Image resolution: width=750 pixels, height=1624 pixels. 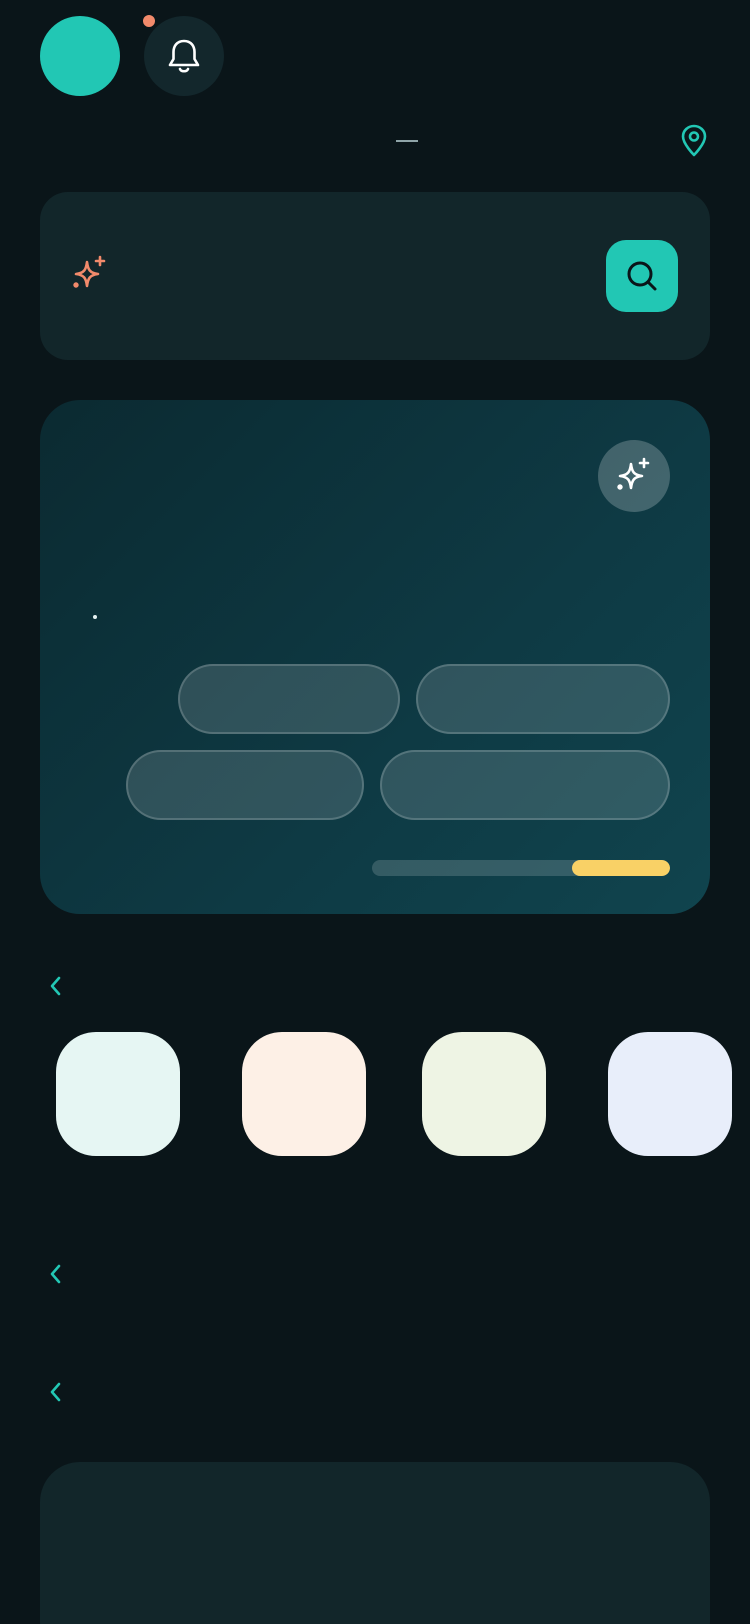 What do you see at coordinates (407, 141) in the screenshot?
I see `location-separator` at bounding box center [407, 141].